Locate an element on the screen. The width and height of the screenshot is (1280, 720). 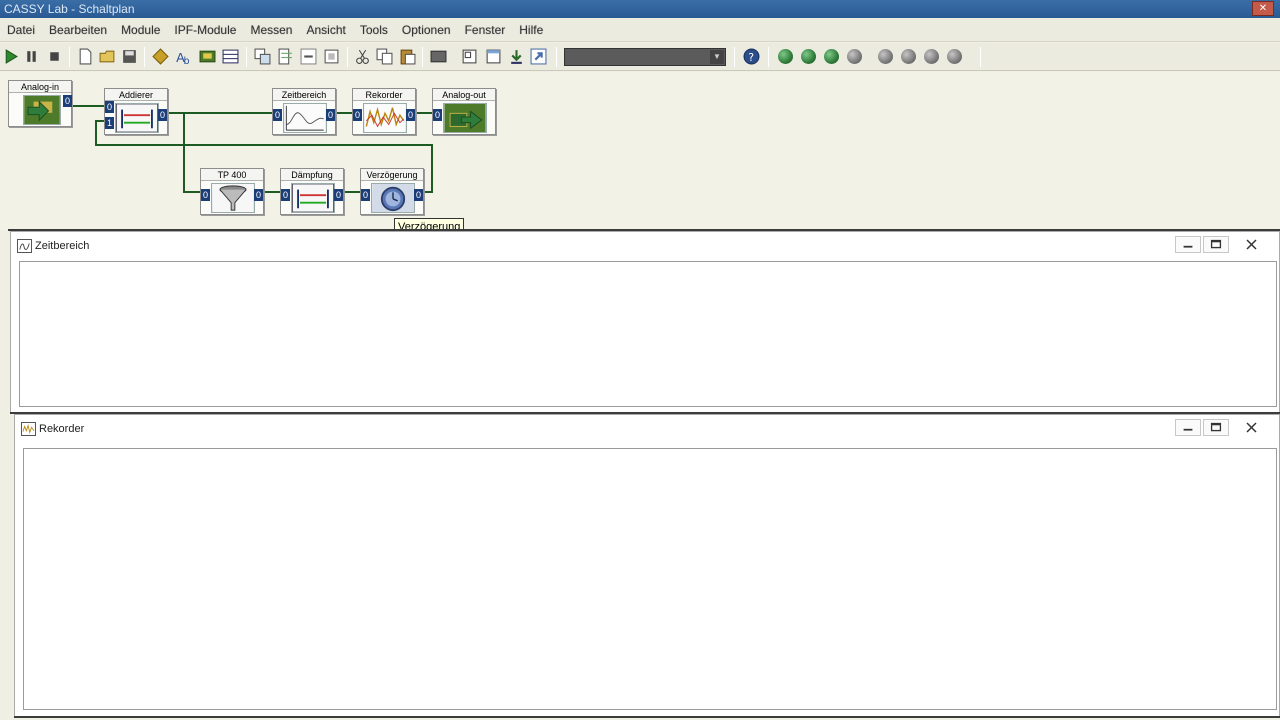
menu-bearbeiten: Bearbeiten is located at coordinates (78, 30).